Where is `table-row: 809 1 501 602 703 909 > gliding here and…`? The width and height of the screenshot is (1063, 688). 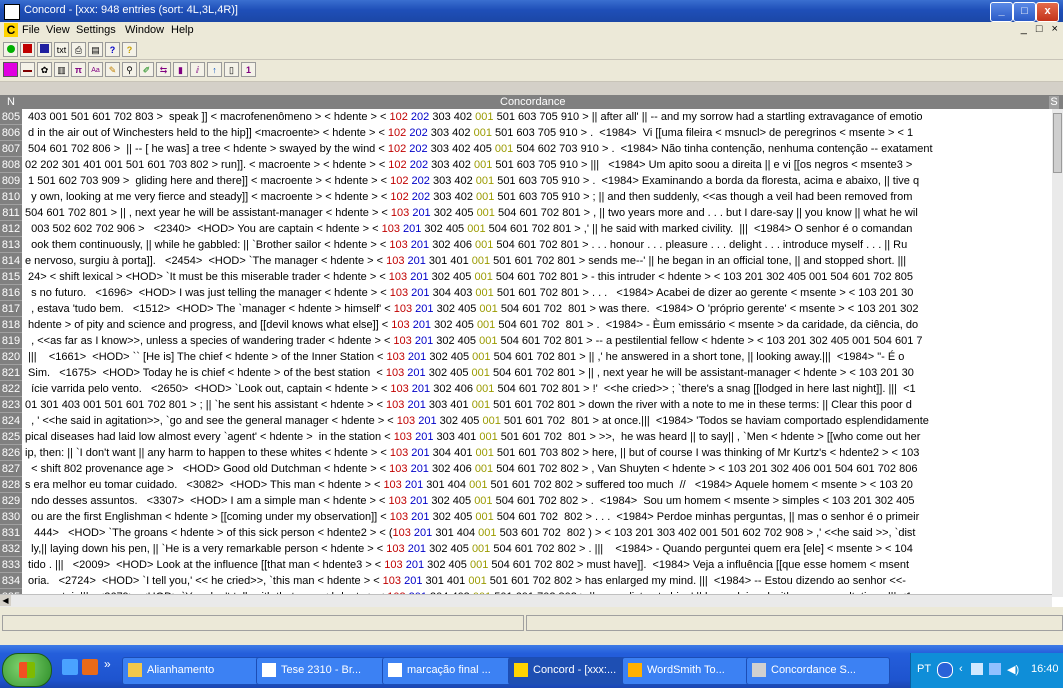
table-row: 809 1 501 602 703 909 > gliding here and… is located at coordinates (526, 181).